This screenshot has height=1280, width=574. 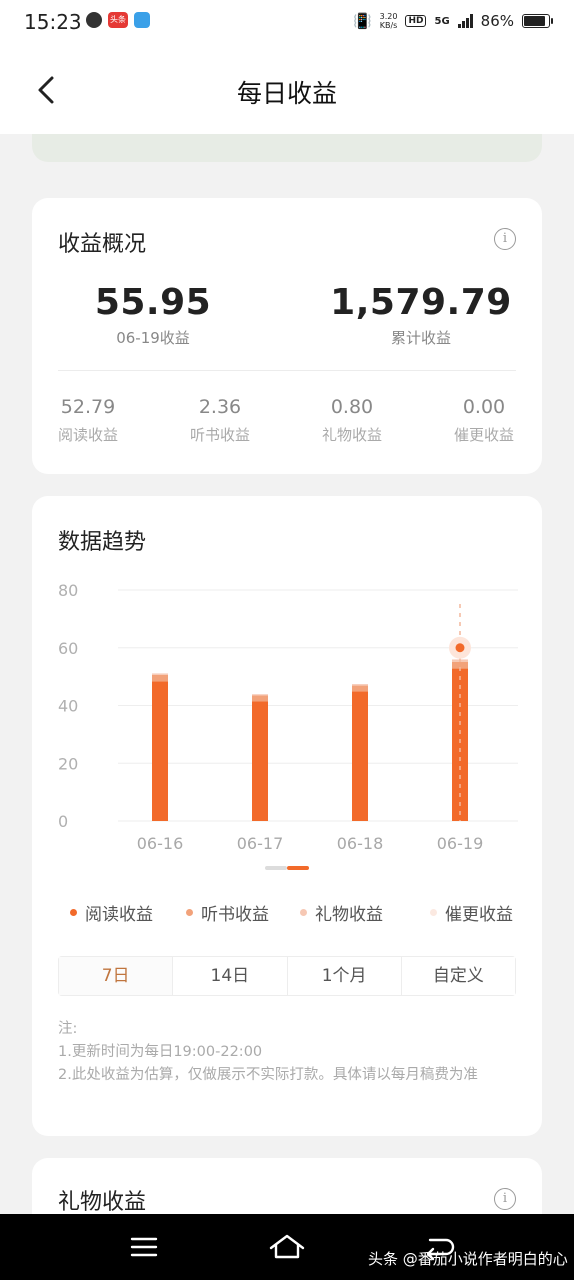 What do you see at coordinates (460, 648) in the screenshot?
I see `highlight-marker` at bounding box center [460, 648].